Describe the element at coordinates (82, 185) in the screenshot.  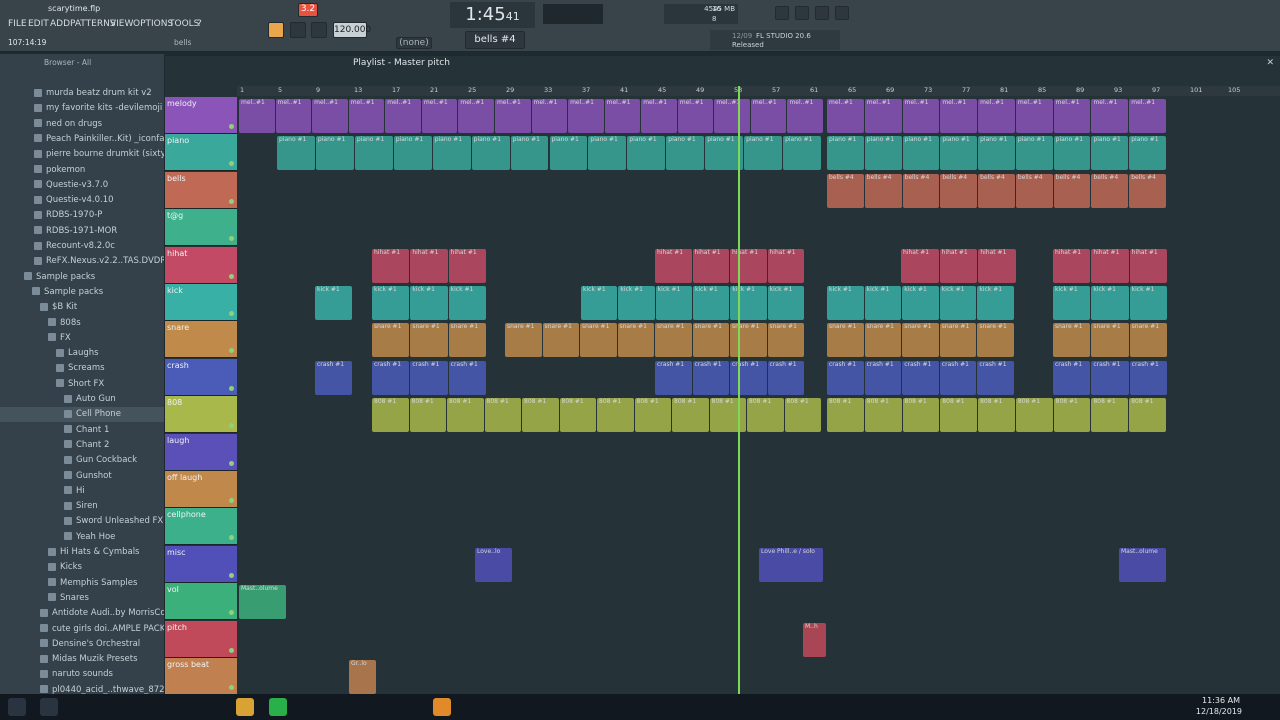
I see `browser-item: Questie-v3.7.0` at that location.